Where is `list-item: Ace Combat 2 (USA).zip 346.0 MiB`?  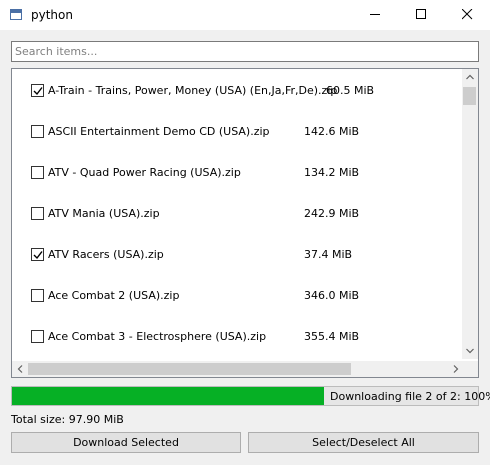 list-item: Ace Combat 2 (USA).zip 346.0 MiB is located at coordinates (238, 296).